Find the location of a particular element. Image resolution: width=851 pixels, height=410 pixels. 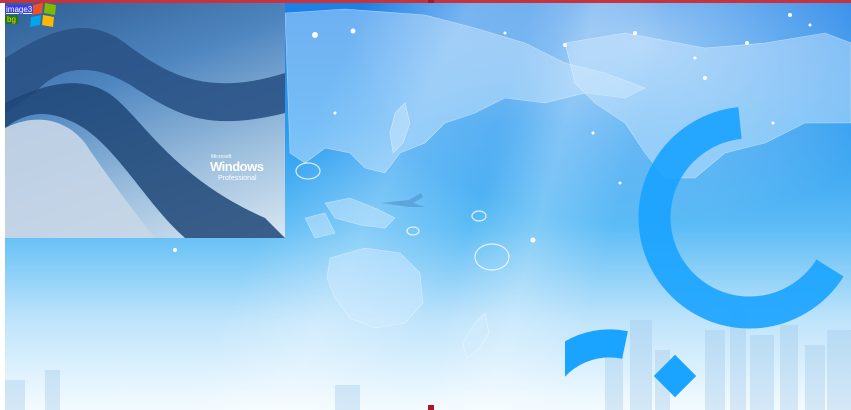

xp-brand-text: Windows is located at coordinates (237, 166).